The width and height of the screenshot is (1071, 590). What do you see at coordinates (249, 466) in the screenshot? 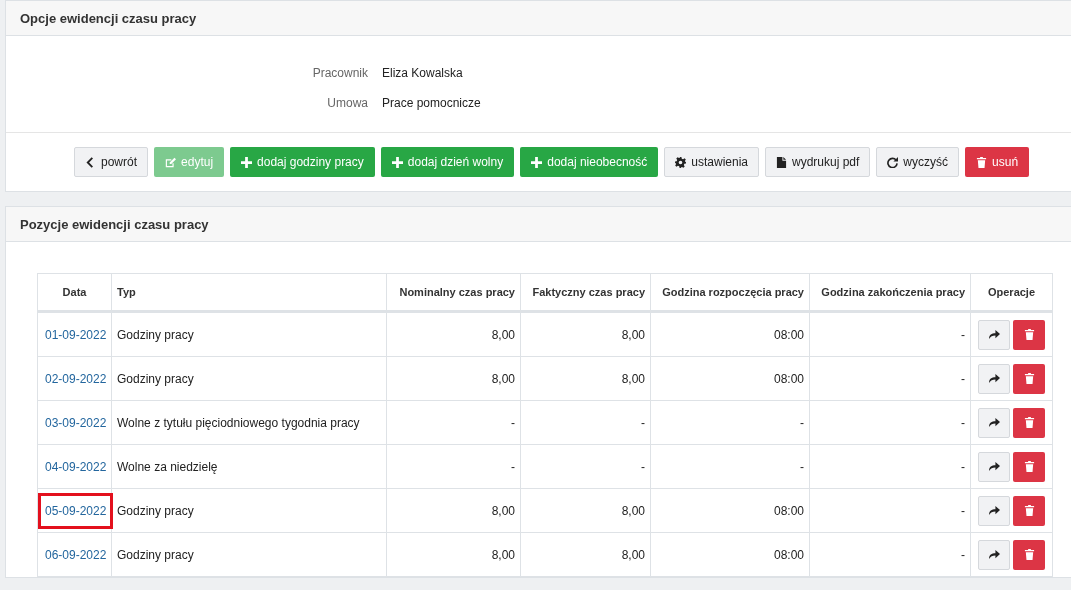
I see `table-cell: Wolne za niedzielę` at bounding box center [249, 466].